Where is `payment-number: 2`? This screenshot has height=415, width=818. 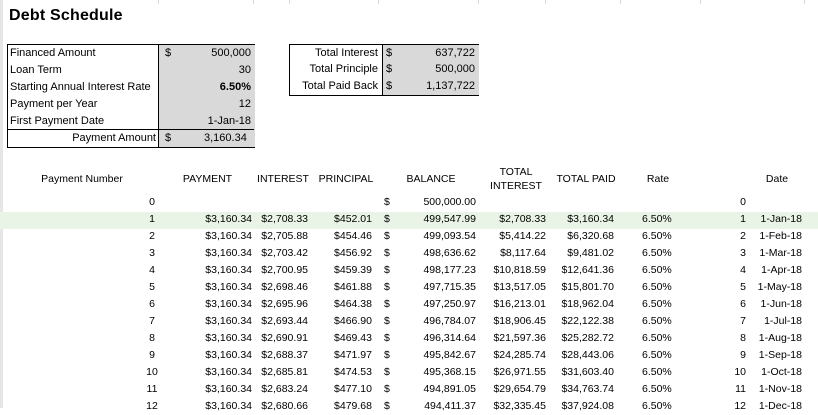
payment-number: 2 is located at coordinates (152, 236).